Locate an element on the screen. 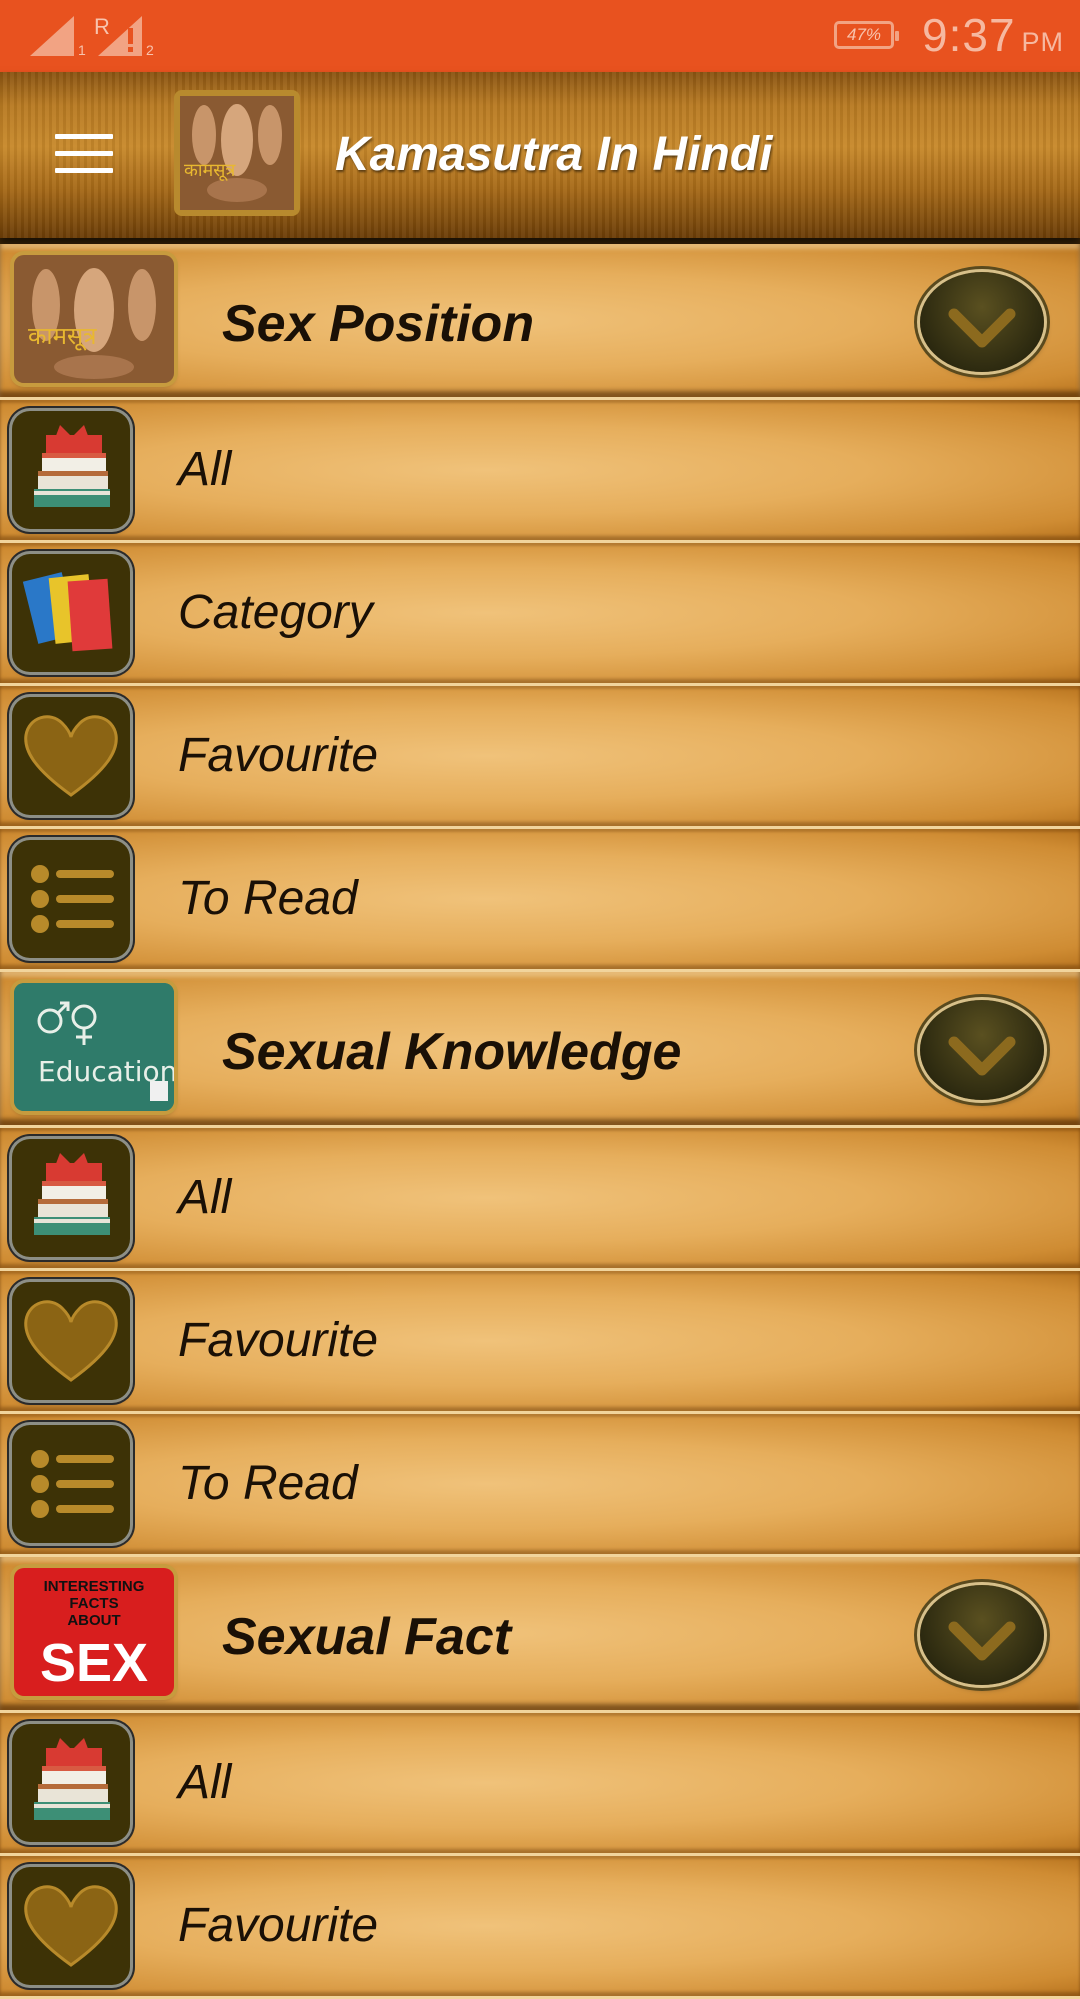  list-item-label: Category is located at coordinates (275, 612).